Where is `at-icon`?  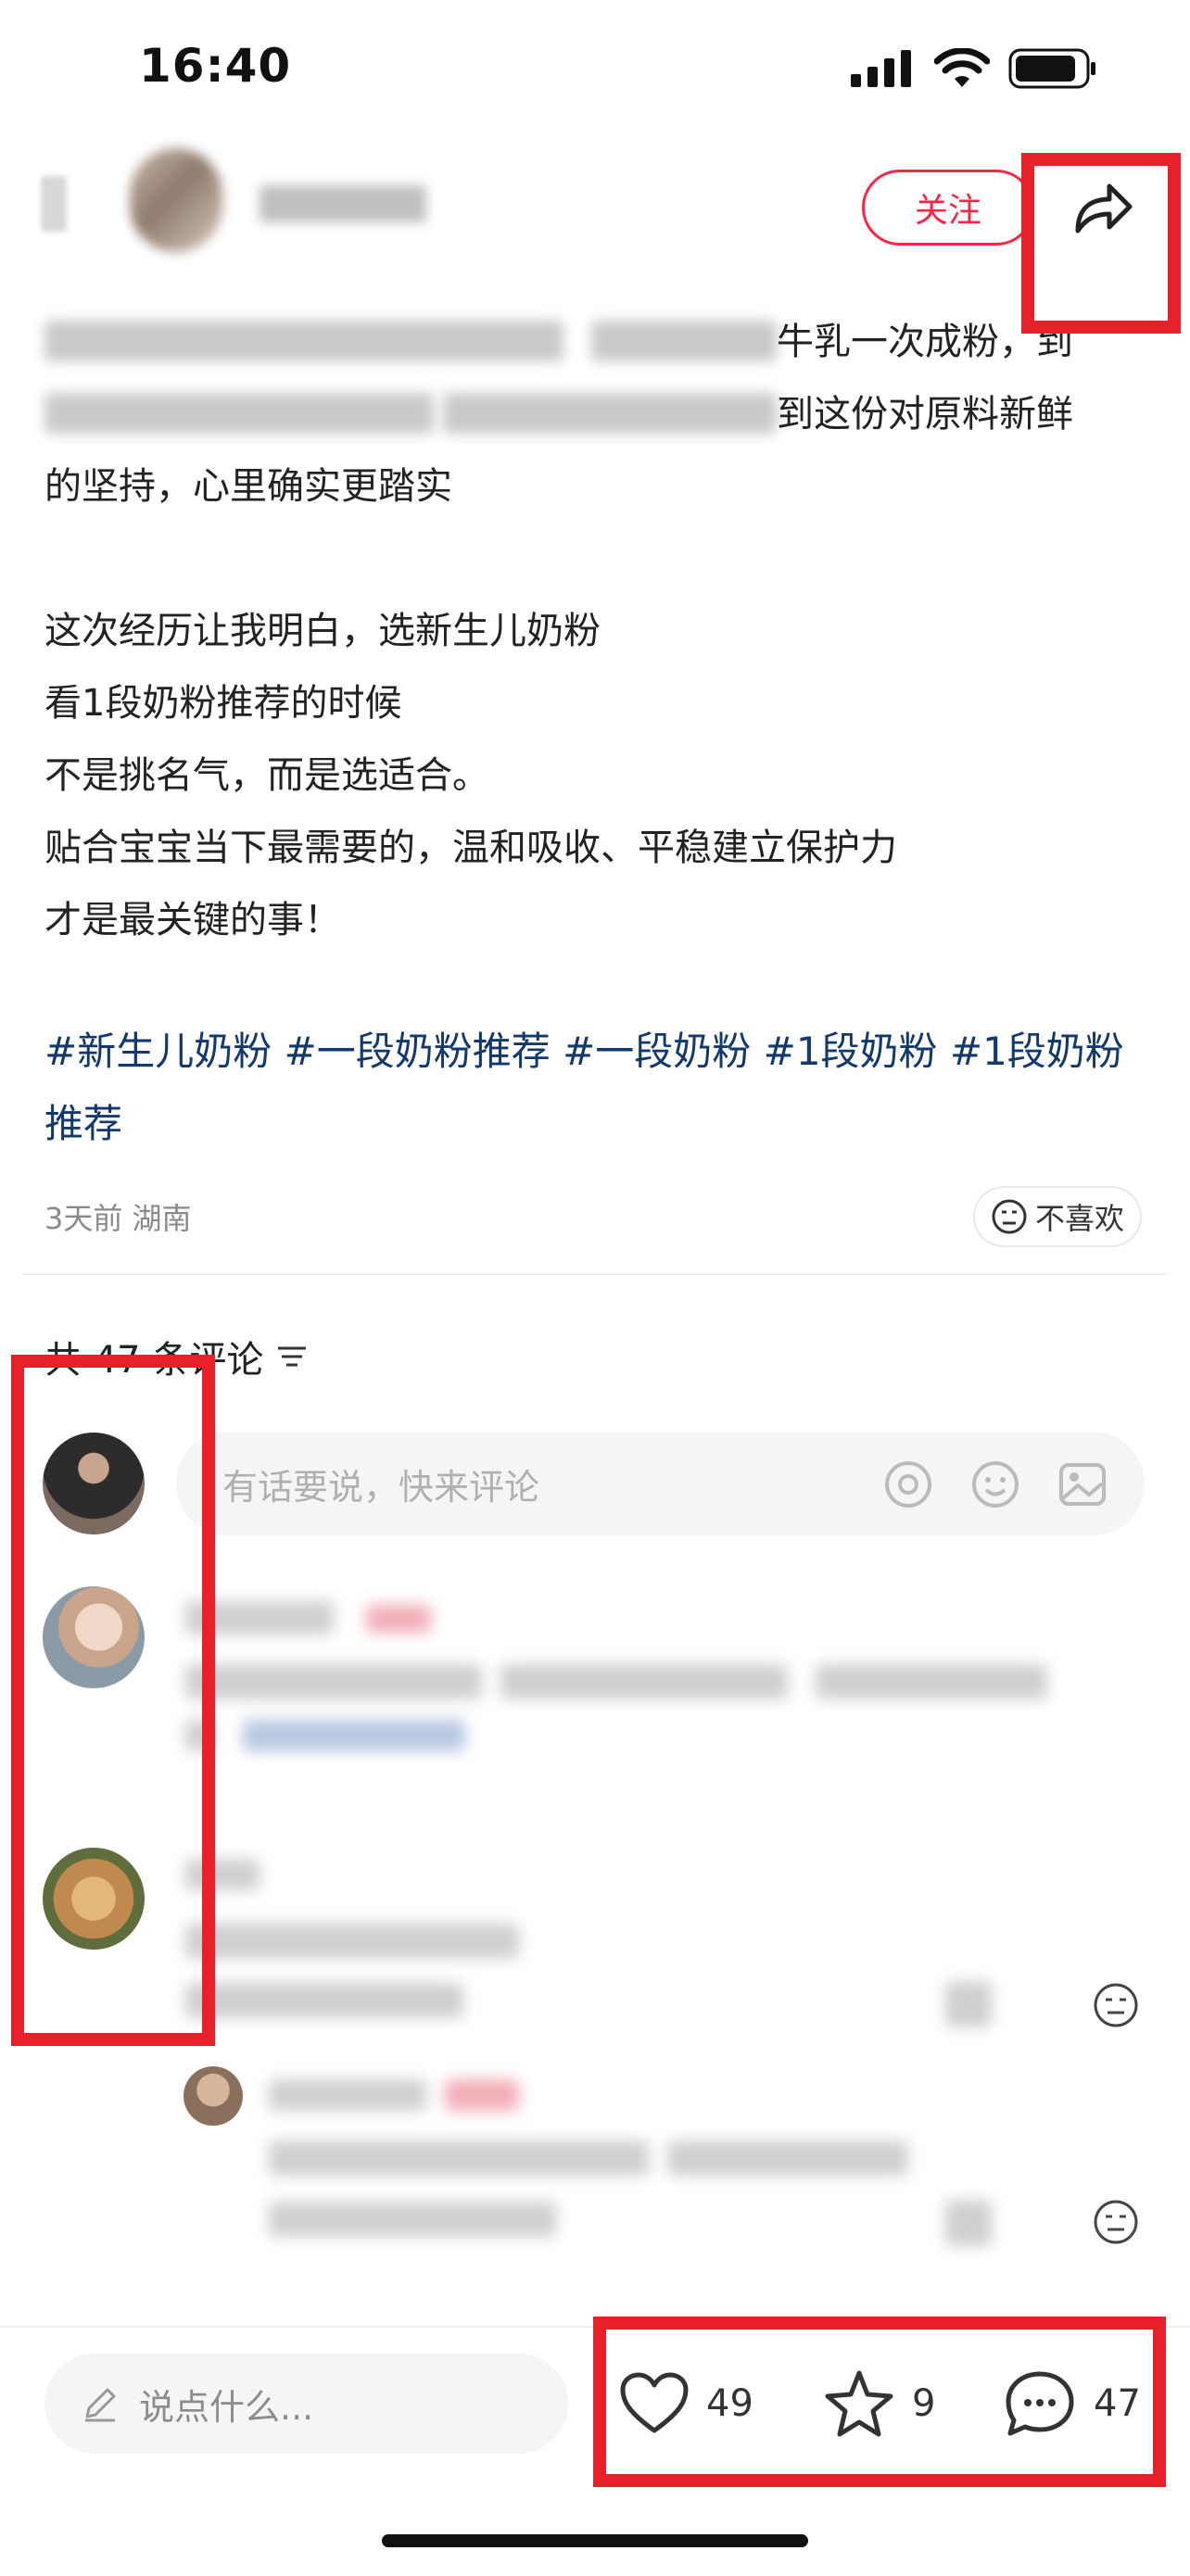 at-icon is located at coordinates (908, 1484).